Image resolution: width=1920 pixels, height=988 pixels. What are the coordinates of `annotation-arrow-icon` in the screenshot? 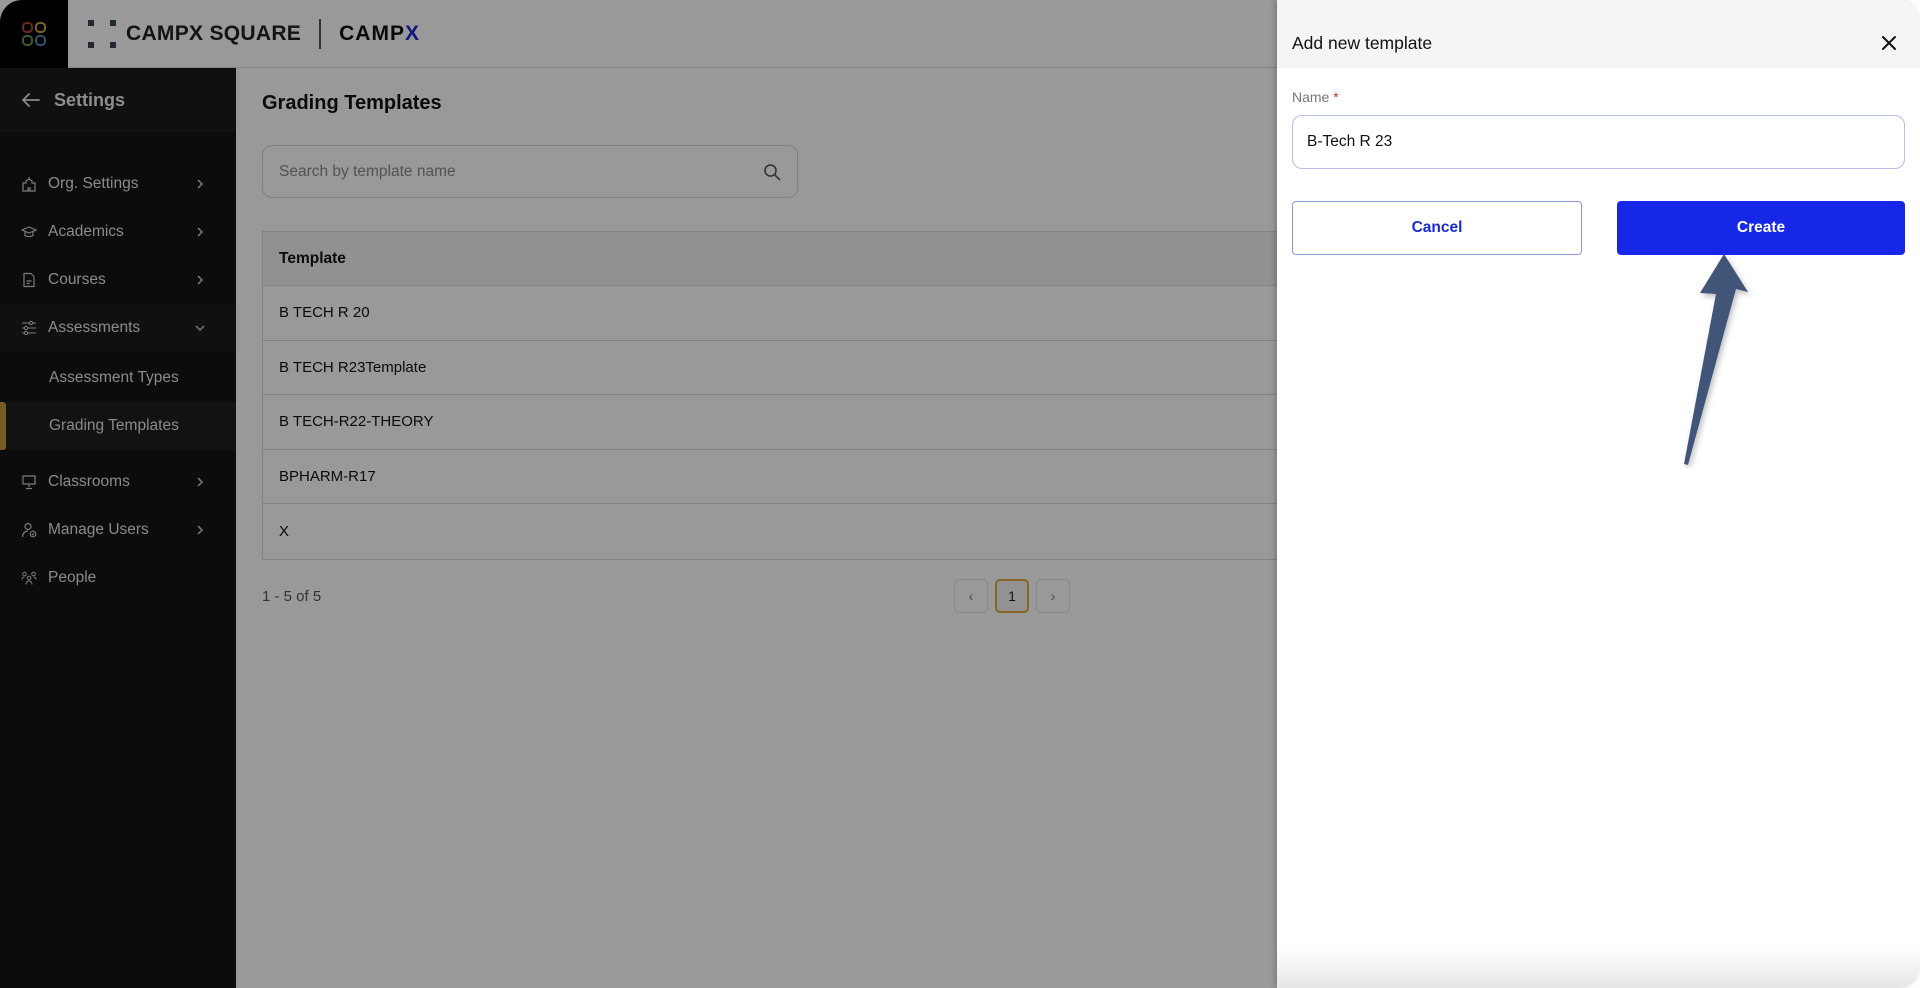 It's located at (1716, 359).